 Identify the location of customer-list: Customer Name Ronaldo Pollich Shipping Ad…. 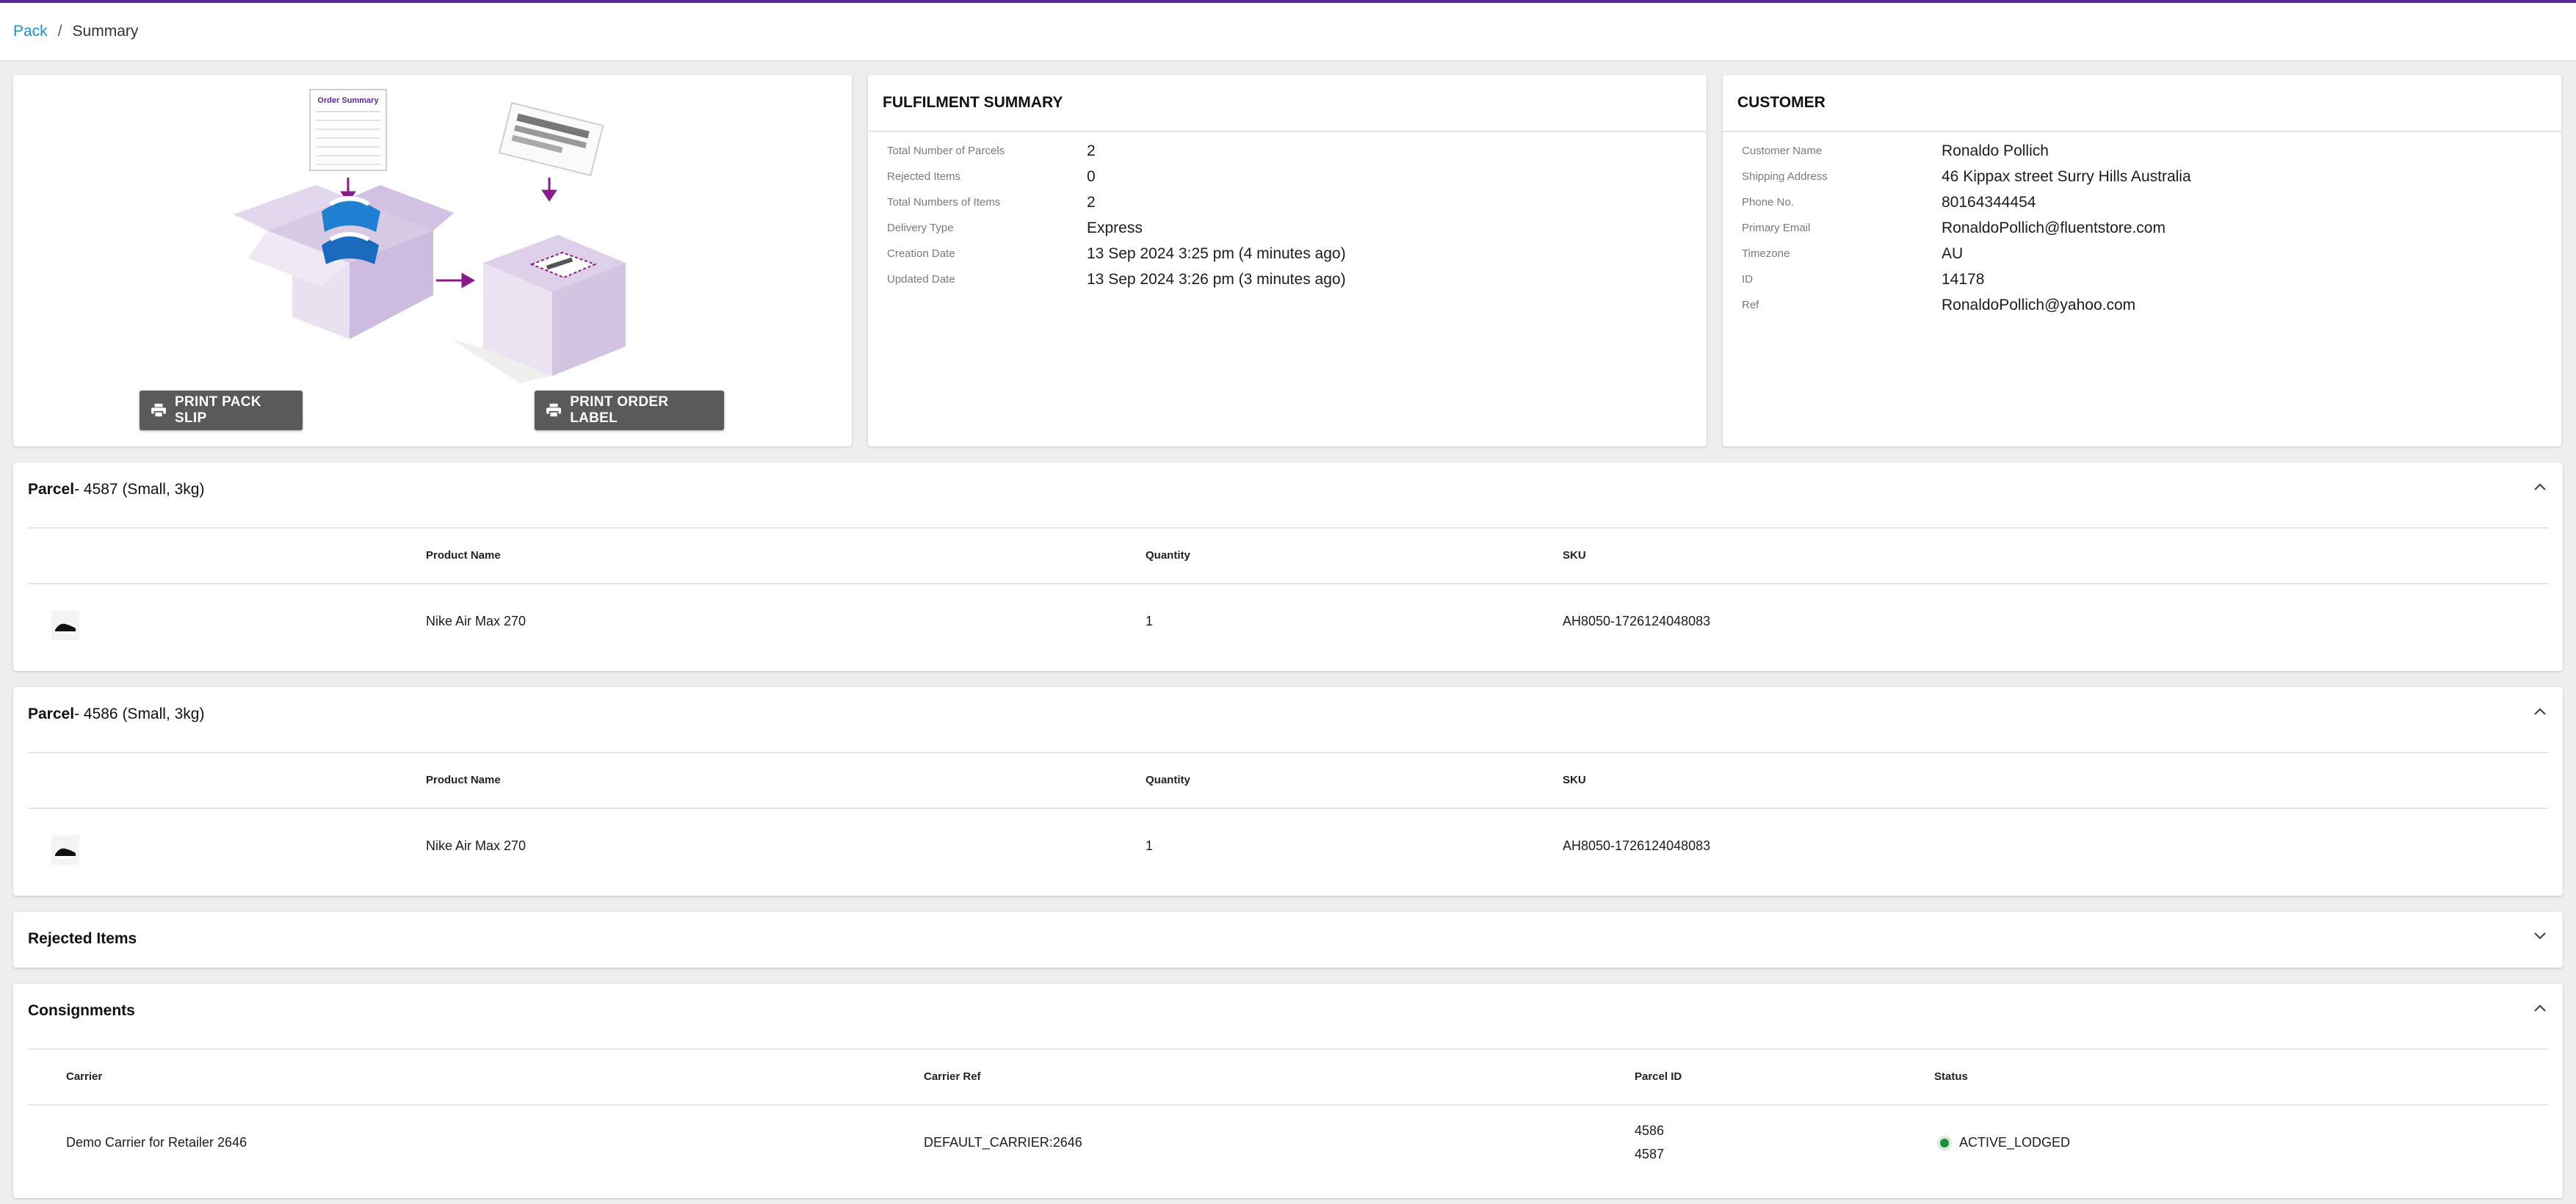
(2142, 225).